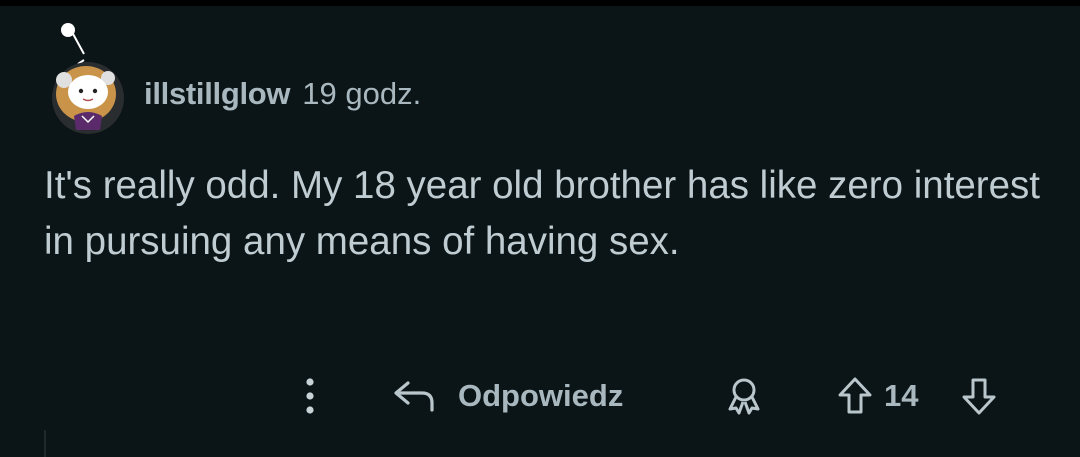  Describe the element at coordinates (78, 43) in the screenshot. I see `avatar-antenna-stem` at that location.